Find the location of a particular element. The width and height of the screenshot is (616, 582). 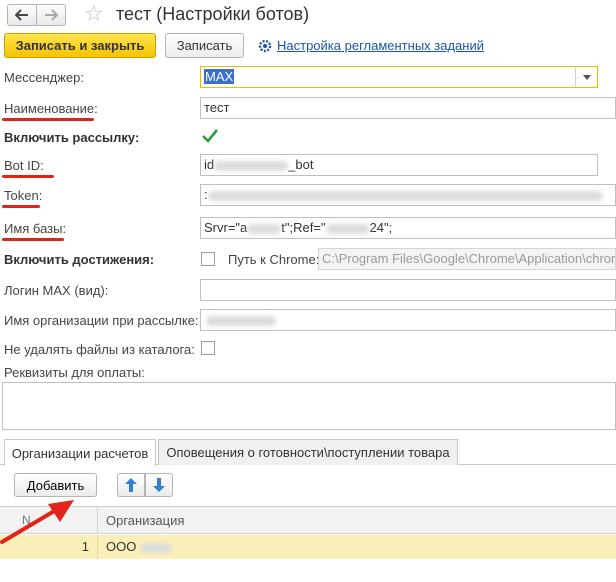

login-max-input is located at coordinates (408, 290).